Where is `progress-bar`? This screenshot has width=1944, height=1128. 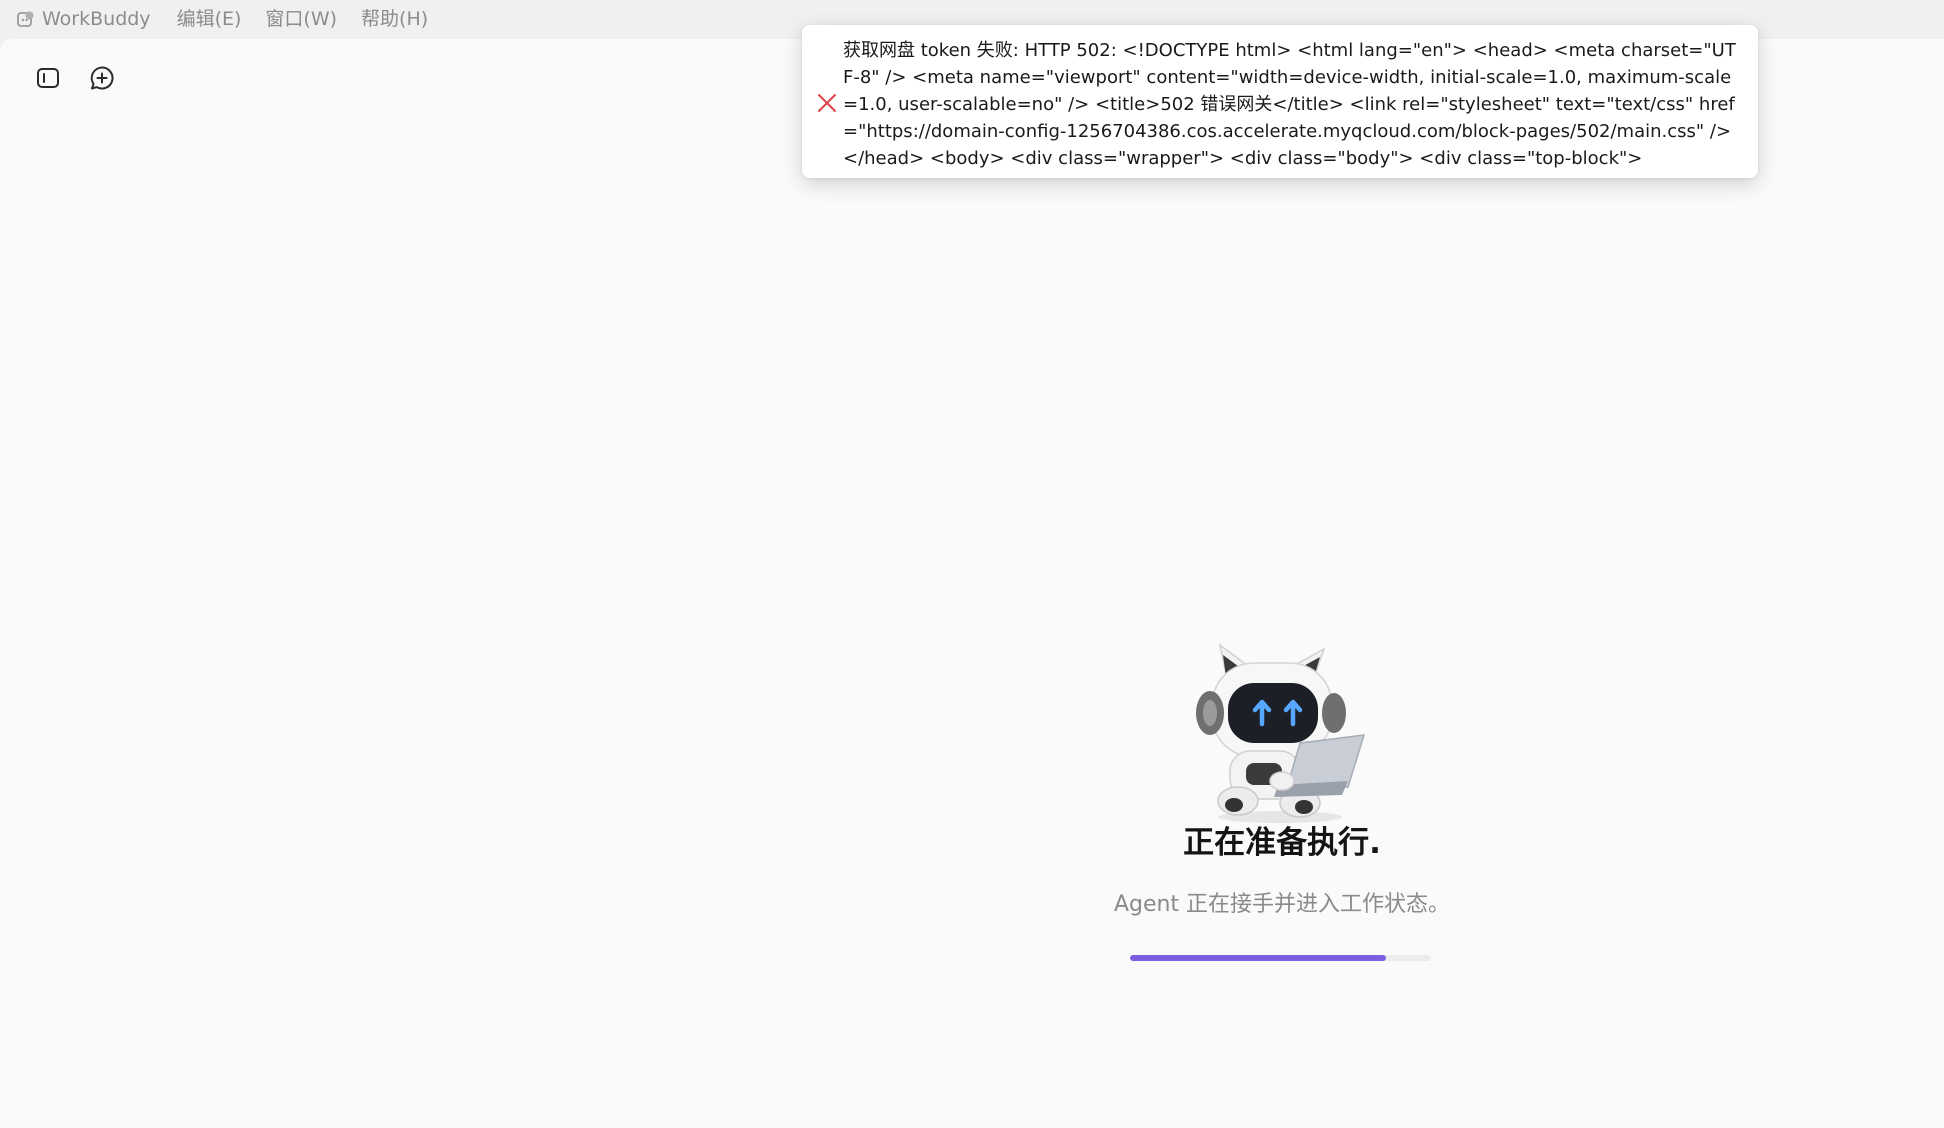
progress-bar is located at coordinates (1280, 958).